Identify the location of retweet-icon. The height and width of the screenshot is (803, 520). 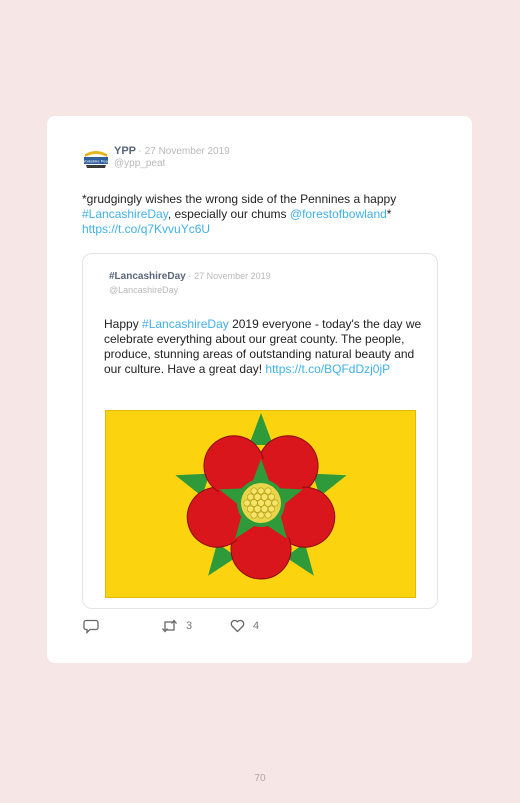
(169, 626).